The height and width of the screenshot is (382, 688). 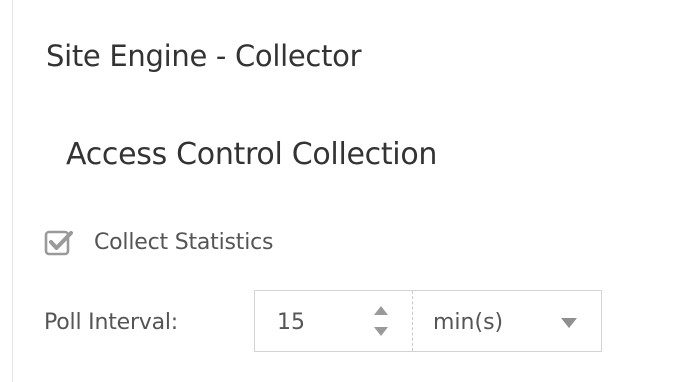 I want to click on poll-interval-unit-select: min(s), so click(x=507, y=321).